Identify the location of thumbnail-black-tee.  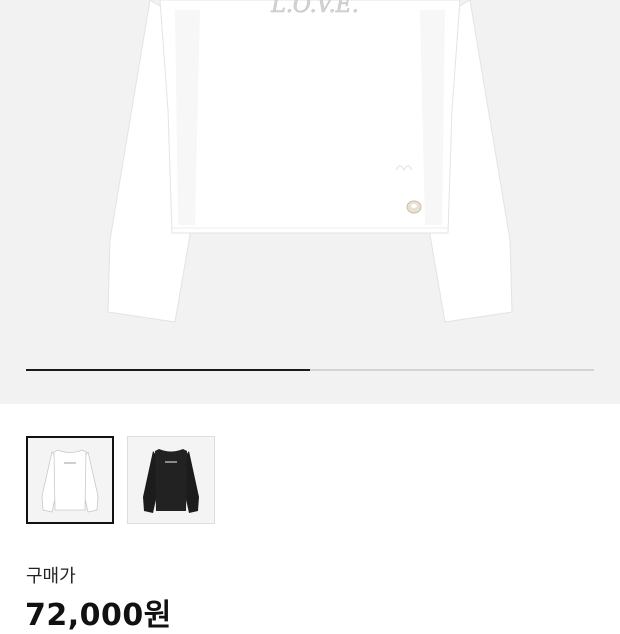
(171, 480).